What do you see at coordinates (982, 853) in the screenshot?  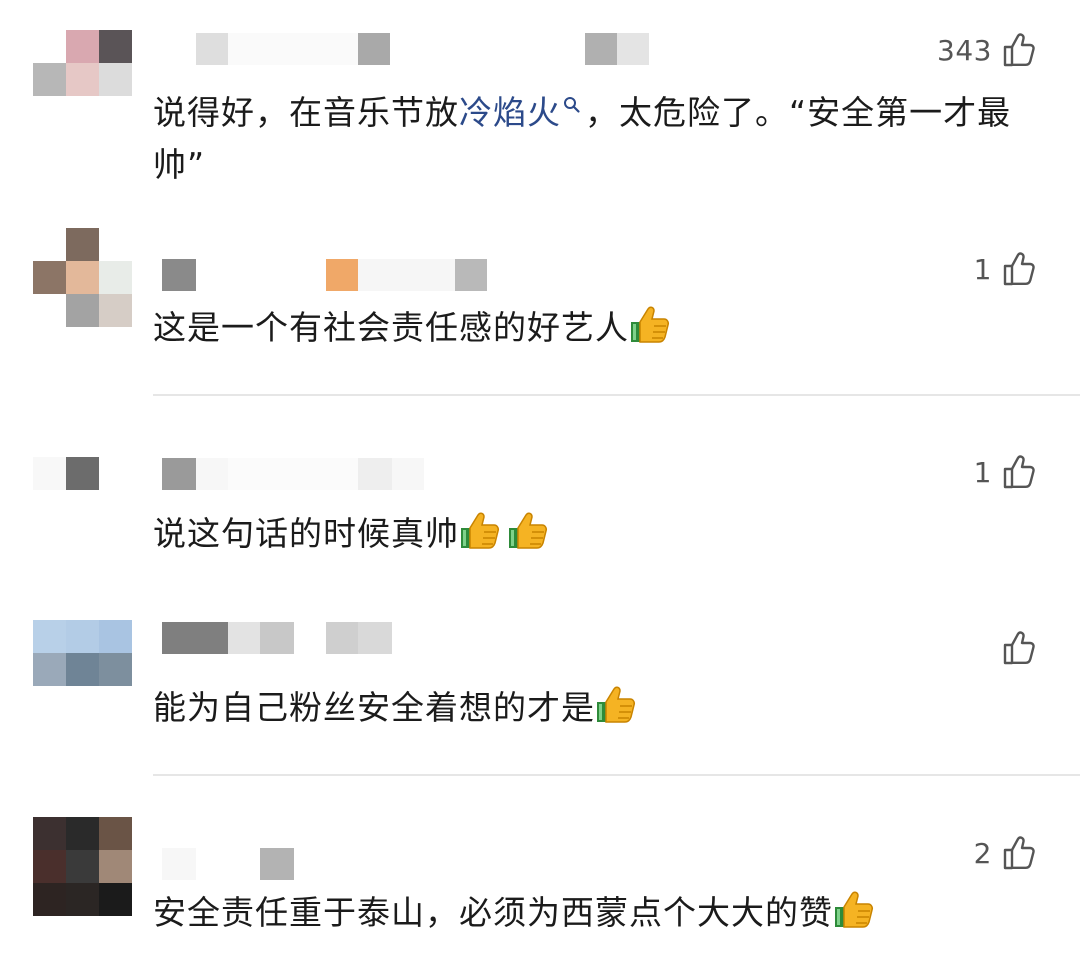 I see `like-count: 2` at bounding box center [982, 853].